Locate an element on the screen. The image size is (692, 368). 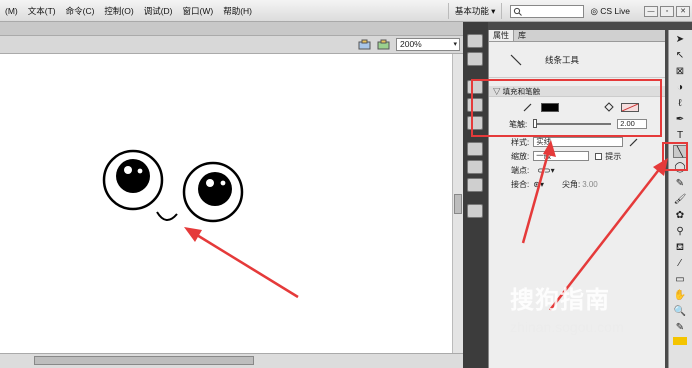
brush-tool-icon: 🖌 is located at coordinates (680, 199).